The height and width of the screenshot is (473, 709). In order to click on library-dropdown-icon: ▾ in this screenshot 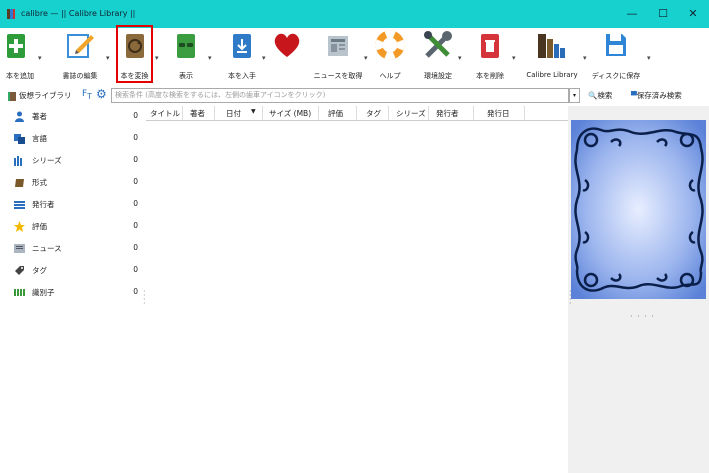, I will do `click(585, 58)`.